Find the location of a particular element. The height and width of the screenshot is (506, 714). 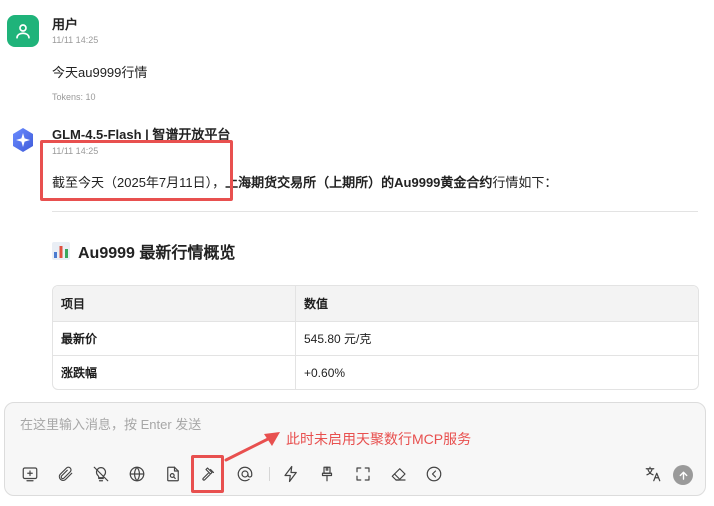

eraser-icon is located at coordinates (398, 474).